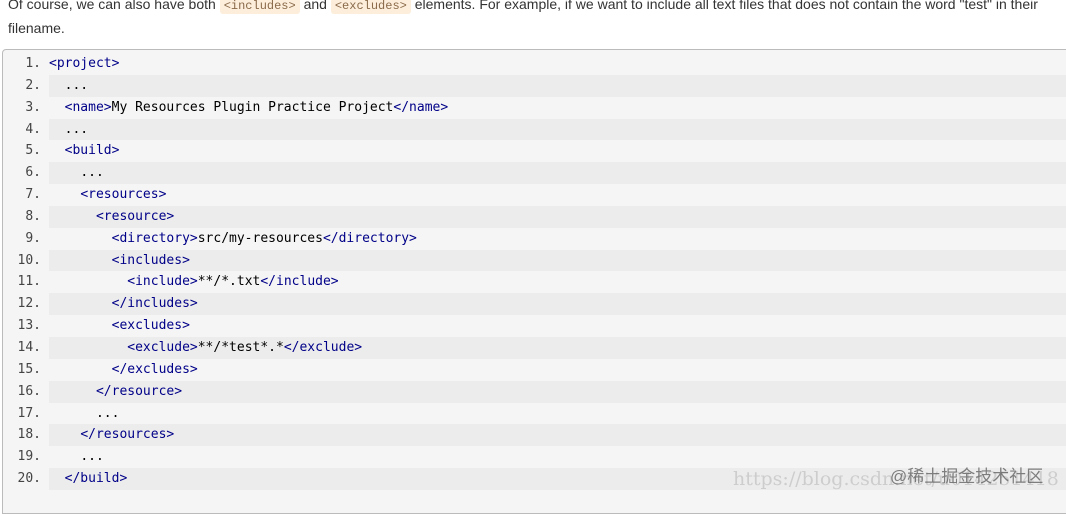  I want to click on line-content: </excludes>, so click(557, 370).